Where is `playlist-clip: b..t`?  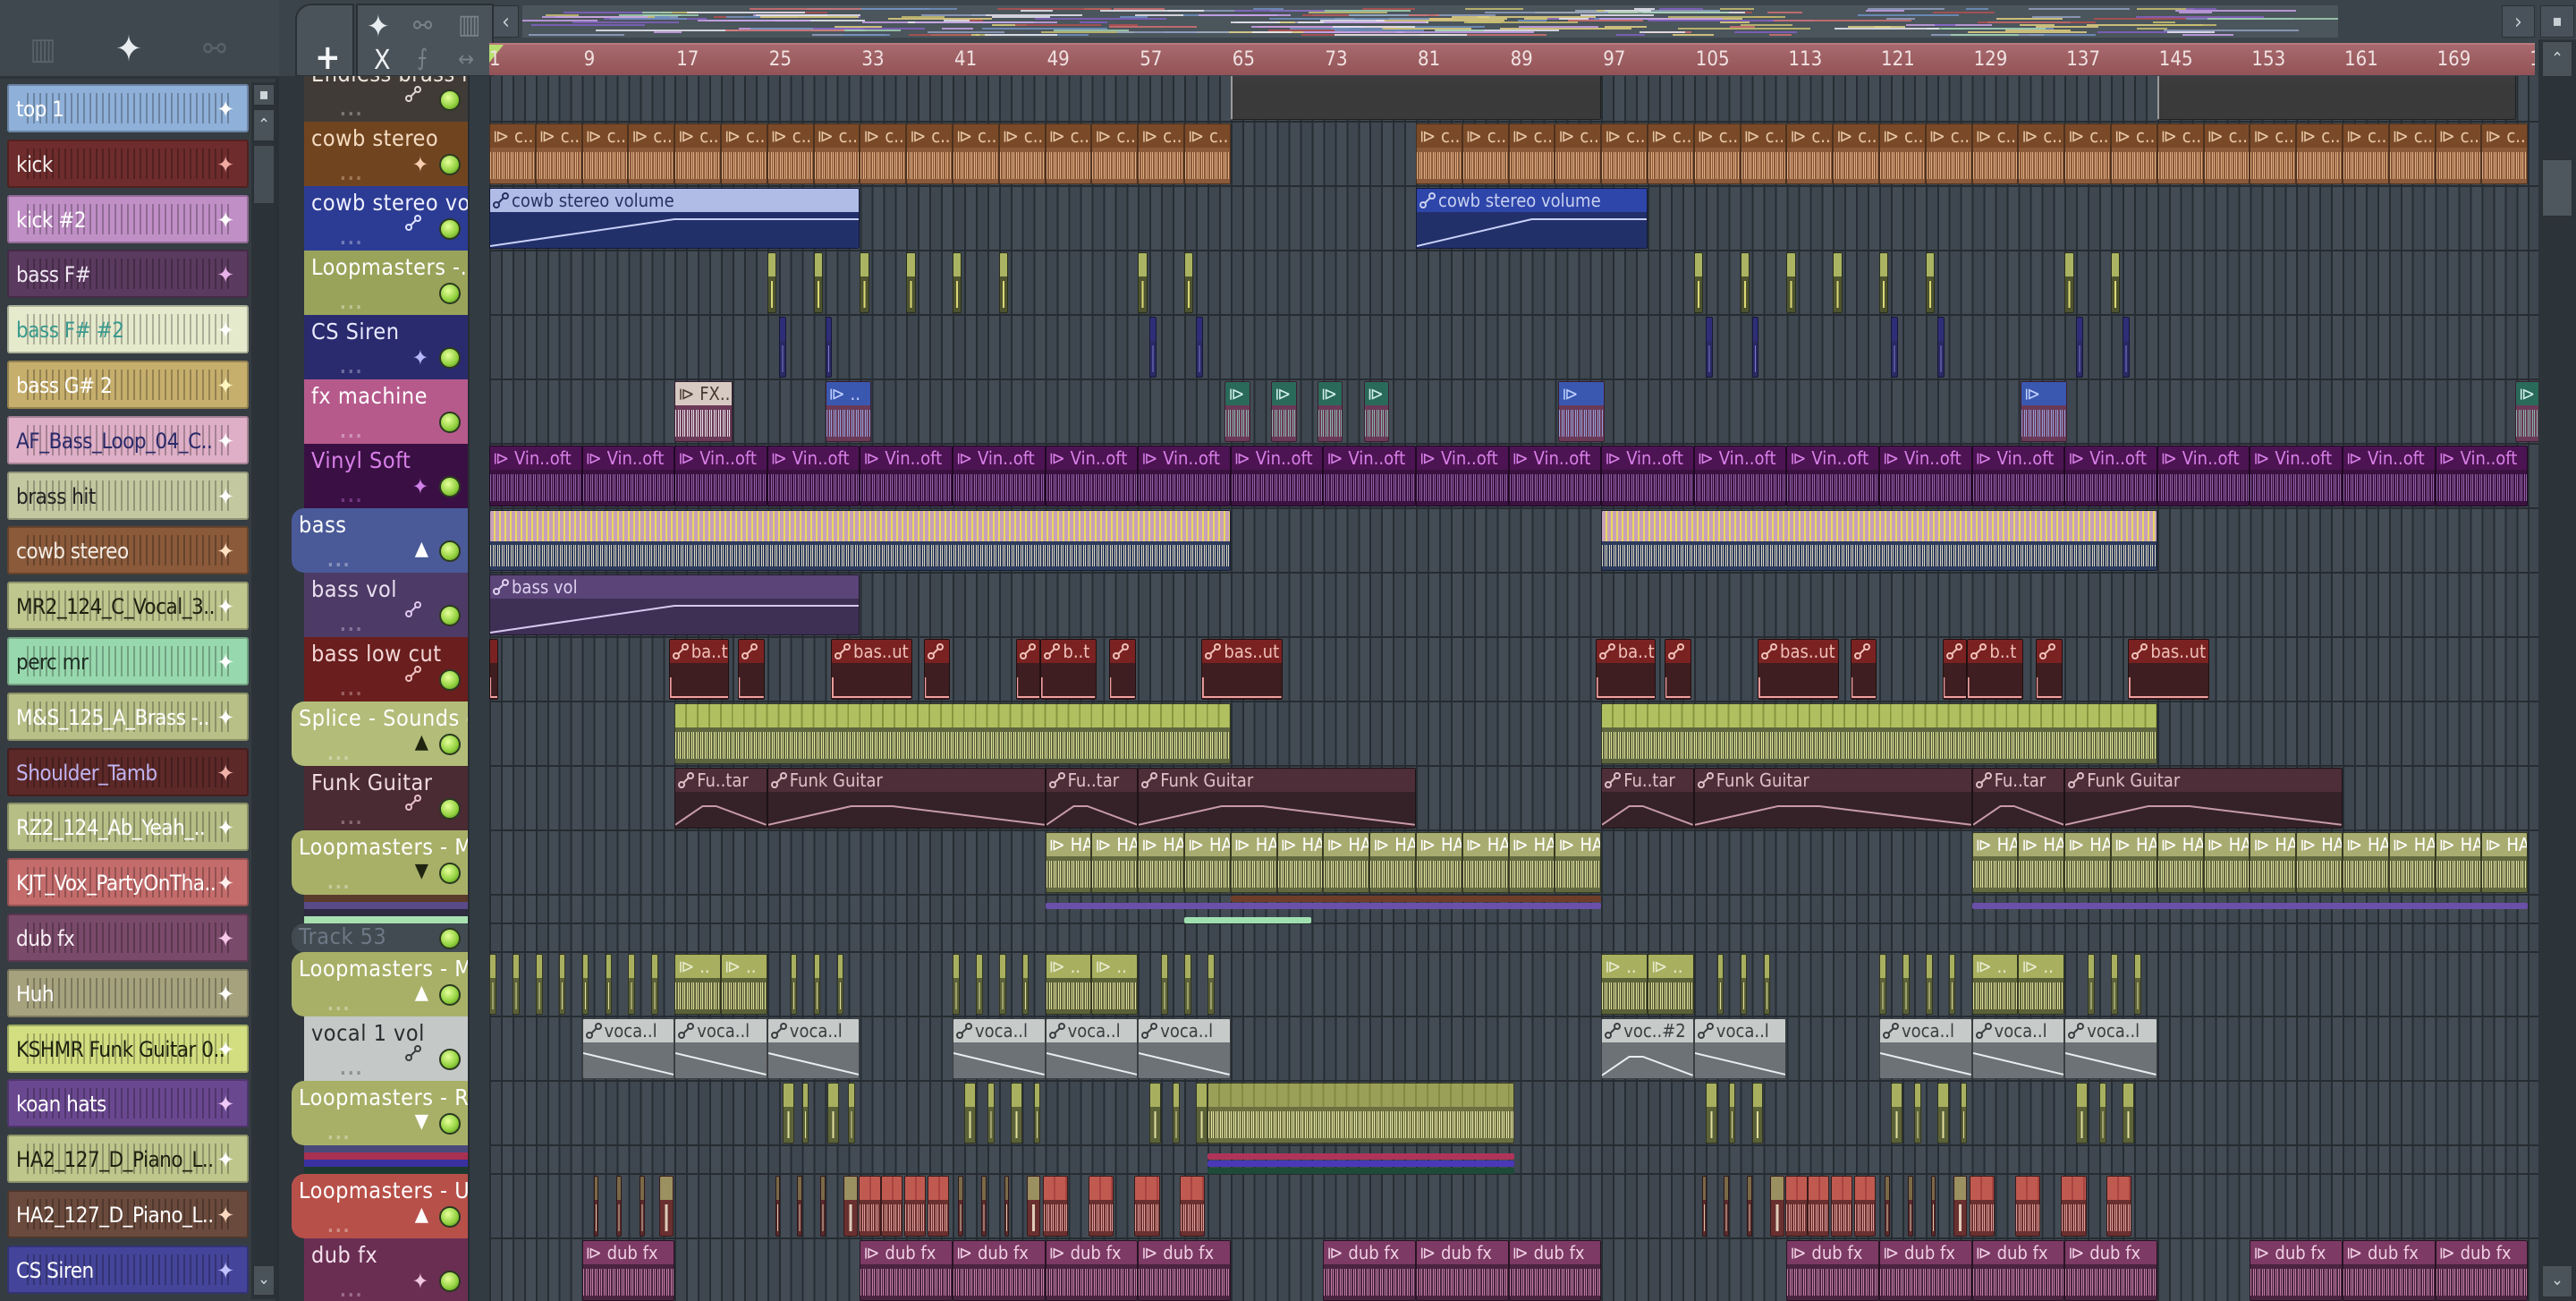
playlist-clip: b..t is located at coordinates (1995, 669).